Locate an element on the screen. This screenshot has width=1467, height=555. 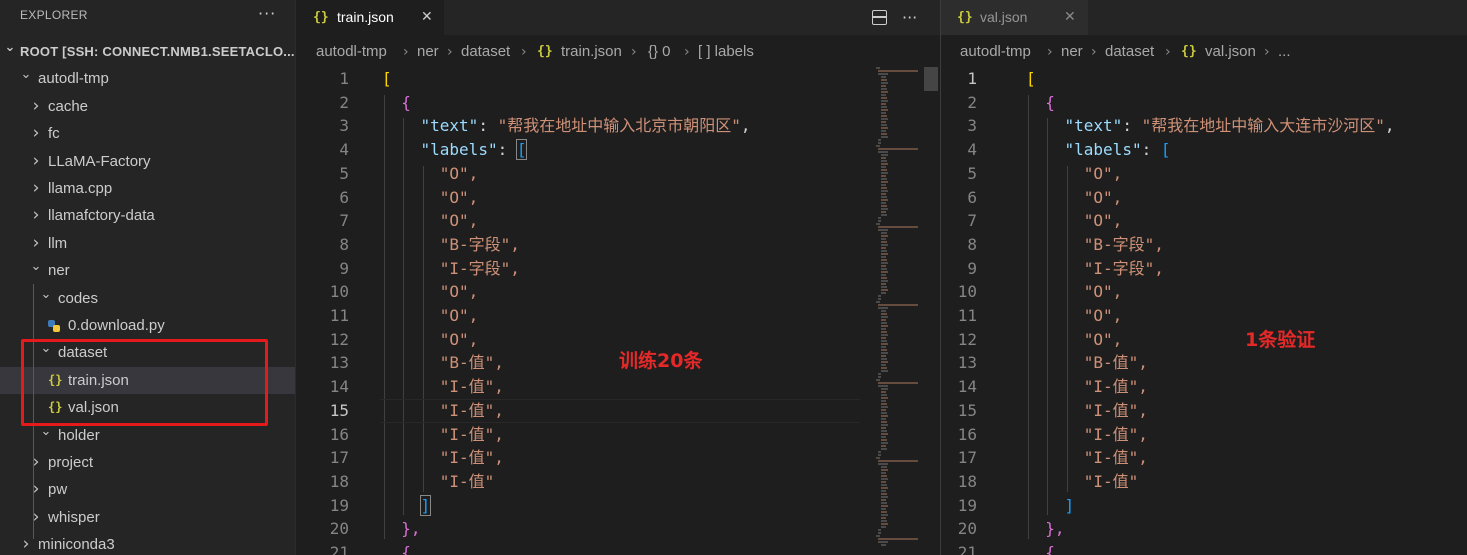
json-string: "O", is located at coordinates (1103, 339).